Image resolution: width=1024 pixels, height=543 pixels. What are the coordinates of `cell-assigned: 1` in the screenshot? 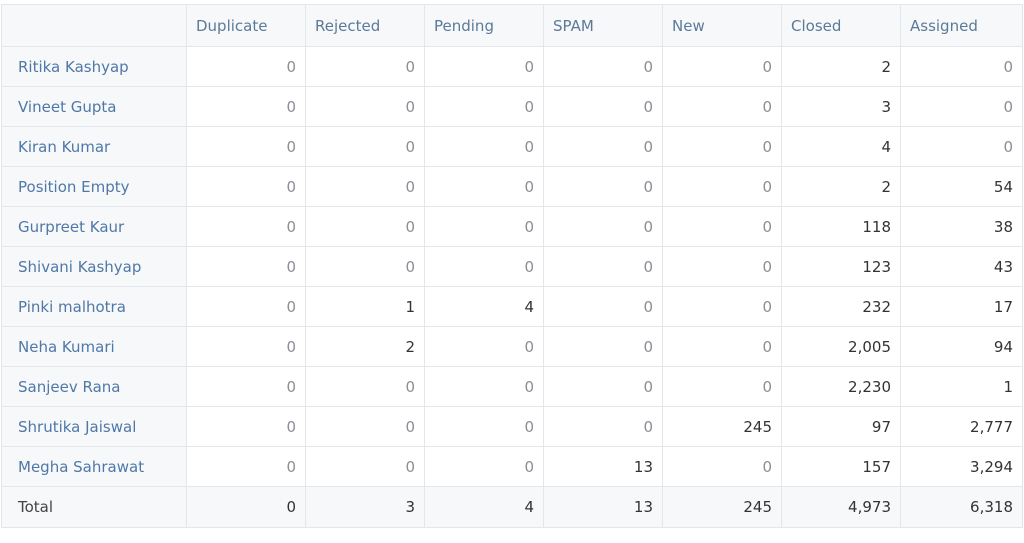 It's located at (961, 386).